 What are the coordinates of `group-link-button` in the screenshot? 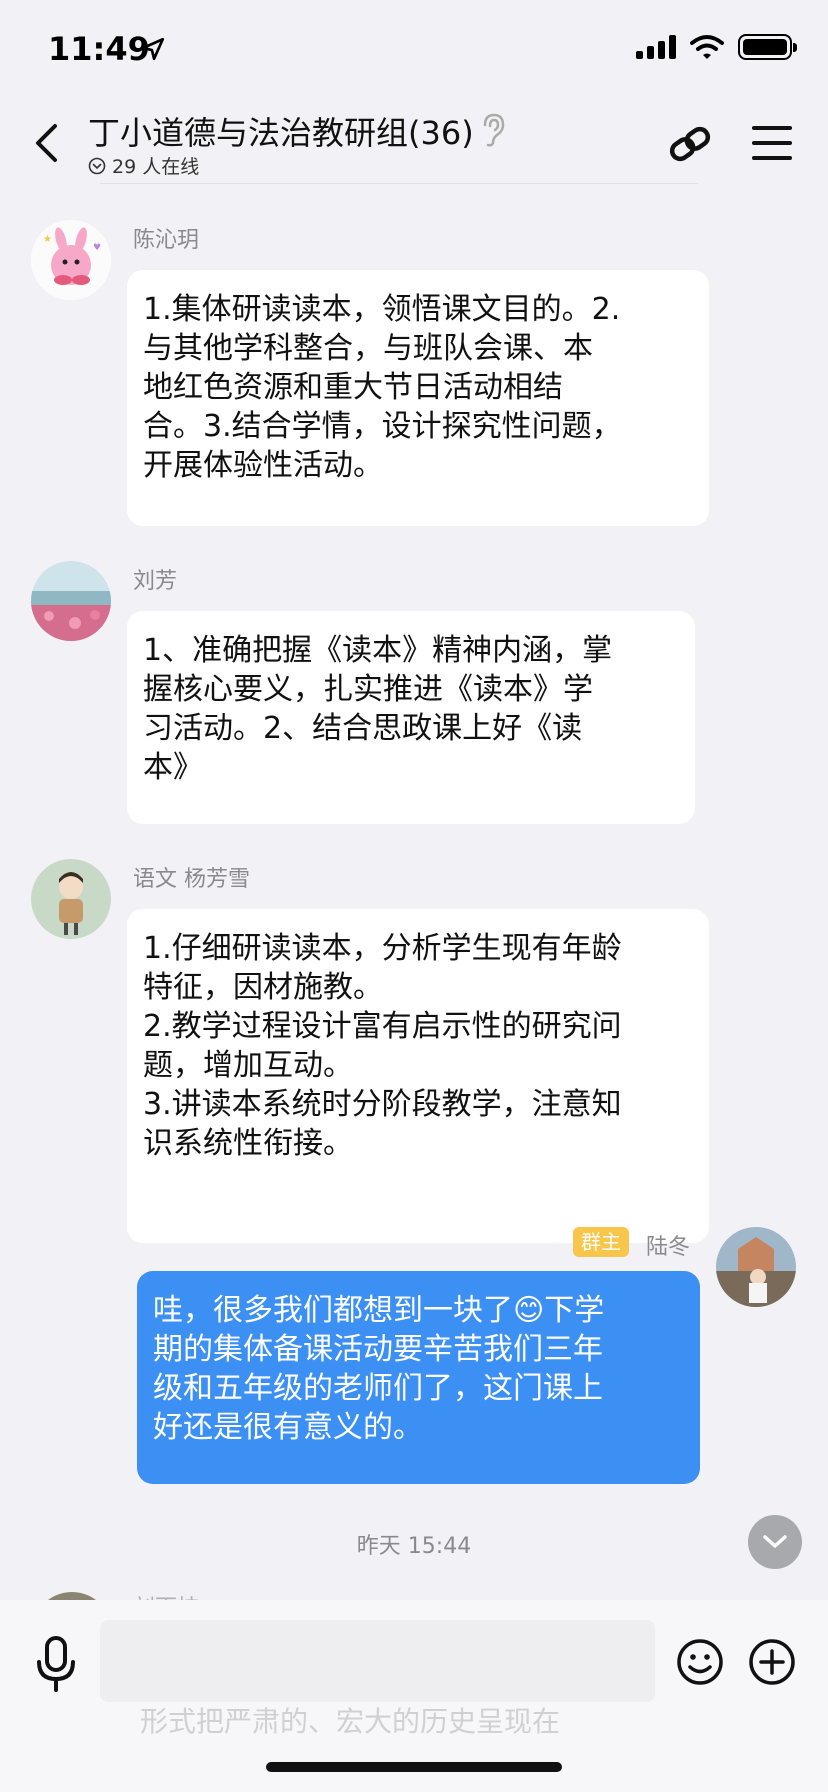 It's located at (690, 144).